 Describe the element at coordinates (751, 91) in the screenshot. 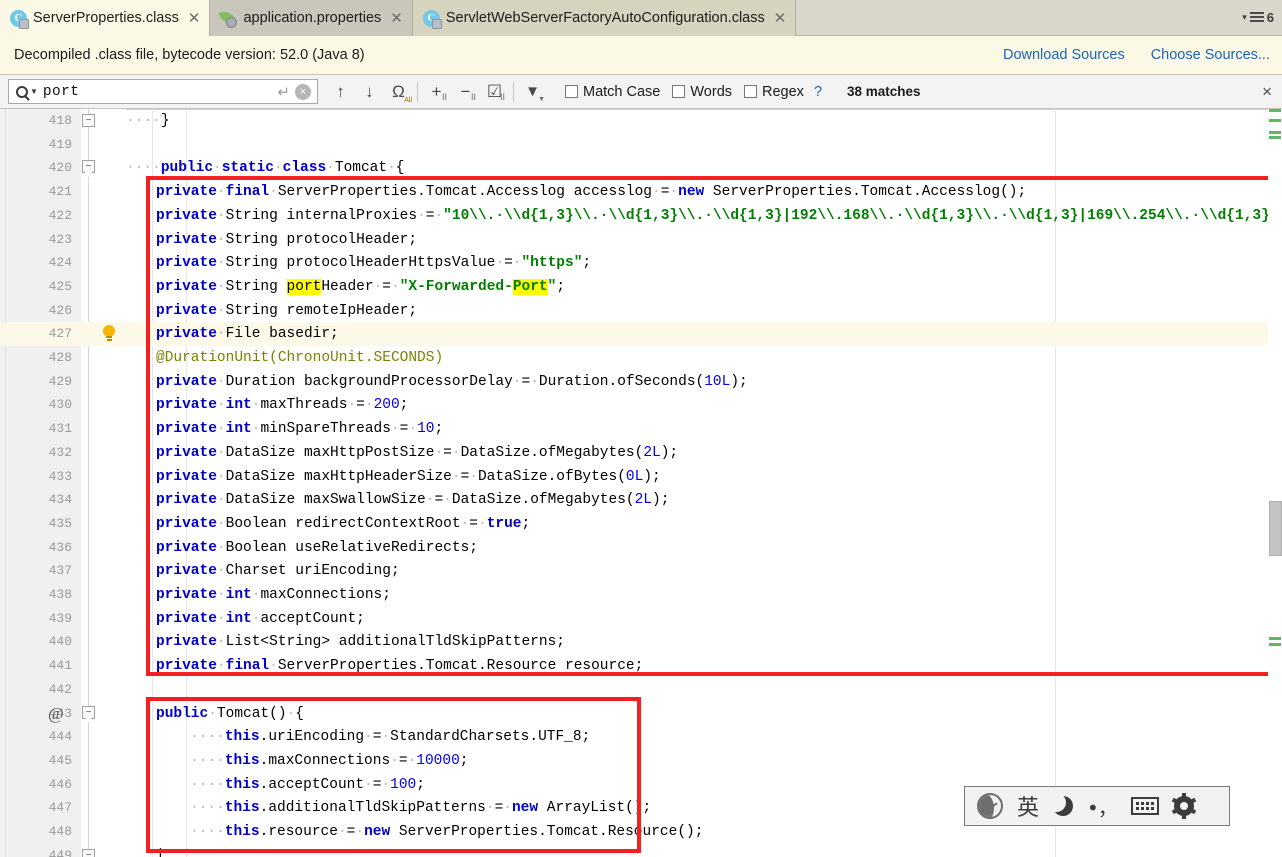

I see `regex-checkbox` at that location.